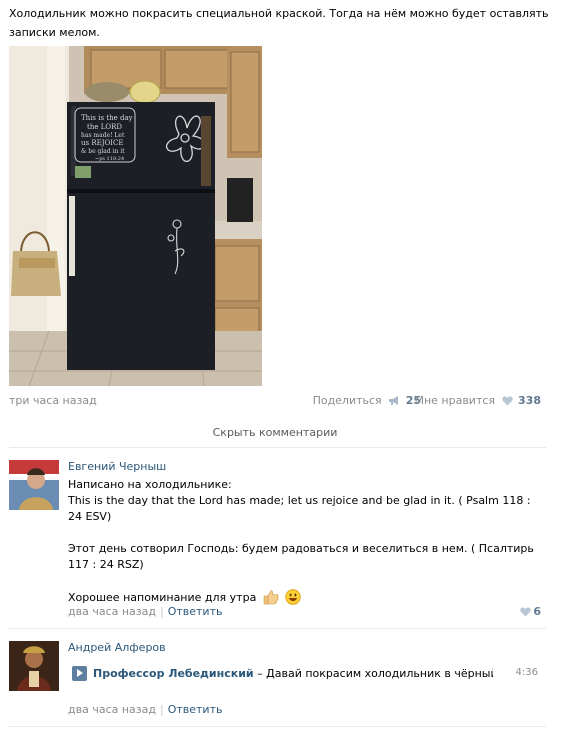 Image resolution: width=564 pixels, height=732 pixels. Describe the element at coordinates (109, 159) in the screenshot. I see `chalk-line-6: ~ps 118:24` at that location.